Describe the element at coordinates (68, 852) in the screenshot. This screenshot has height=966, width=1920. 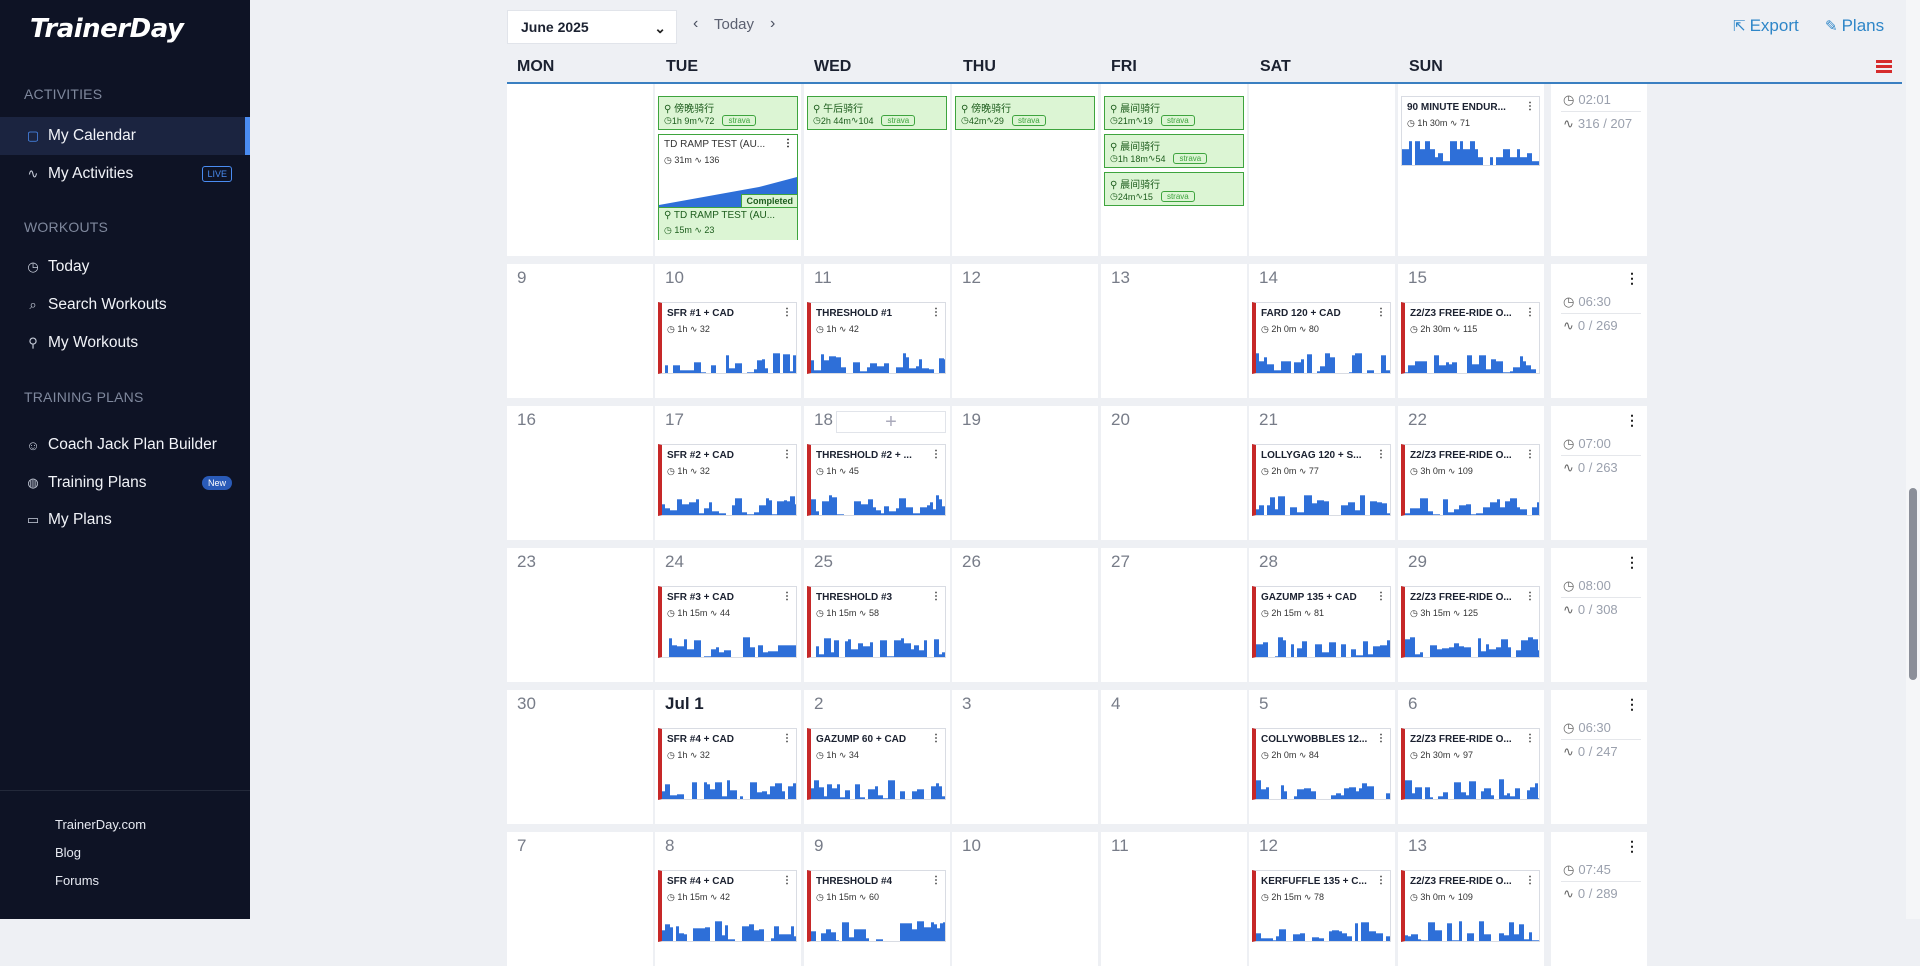
I see `footer-link-blog: Blog` at that location.